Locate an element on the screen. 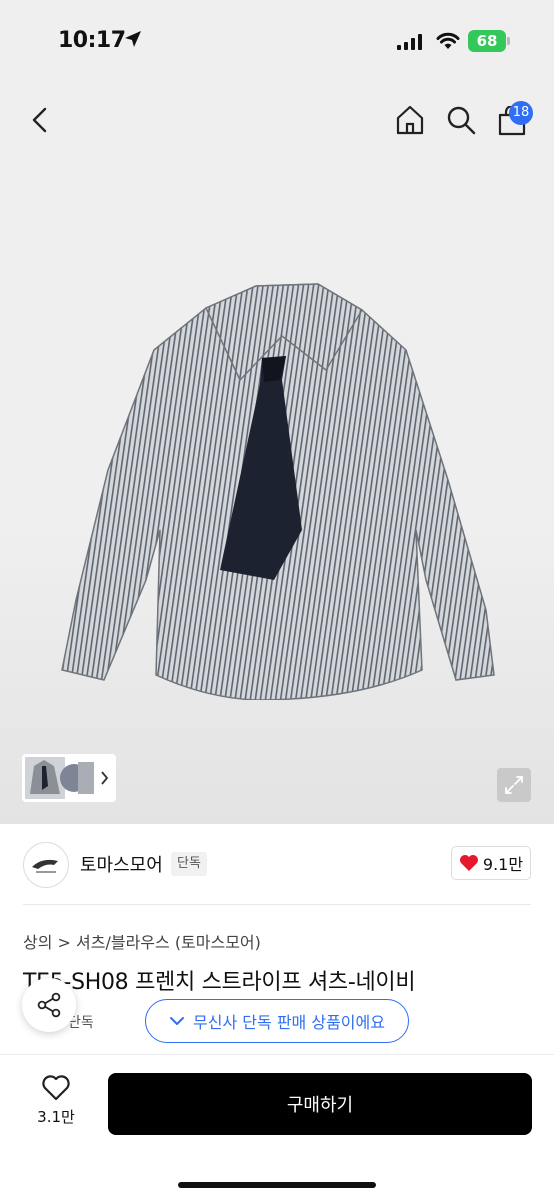 This screenshot has width=554, height=1200. chevron-down-icon is located at coordinates (177, 1021).